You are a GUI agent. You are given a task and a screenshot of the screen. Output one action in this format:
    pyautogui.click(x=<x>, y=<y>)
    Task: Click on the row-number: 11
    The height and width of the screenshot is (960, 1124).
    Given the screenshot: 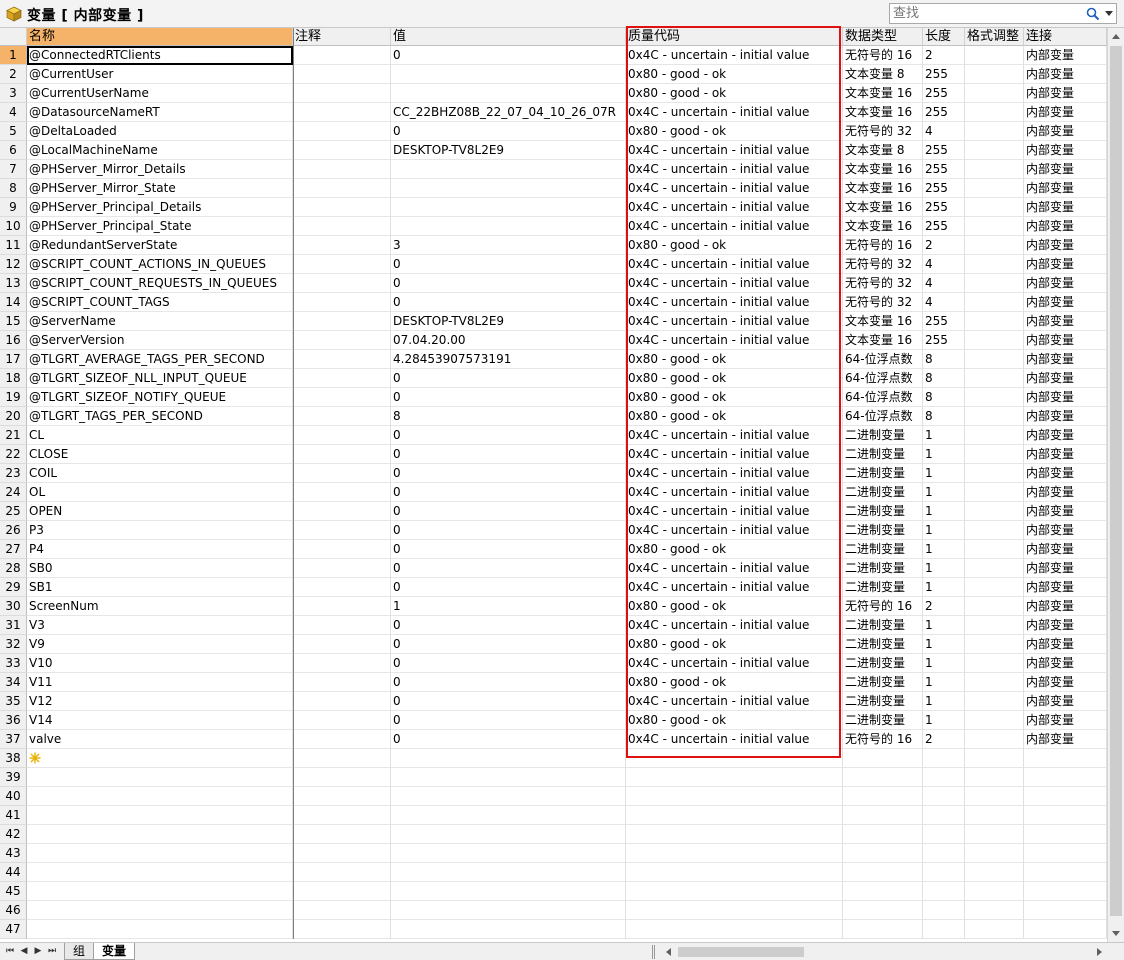 What is the action you would take?
    pyautogui.click(x=13, y=245)
    